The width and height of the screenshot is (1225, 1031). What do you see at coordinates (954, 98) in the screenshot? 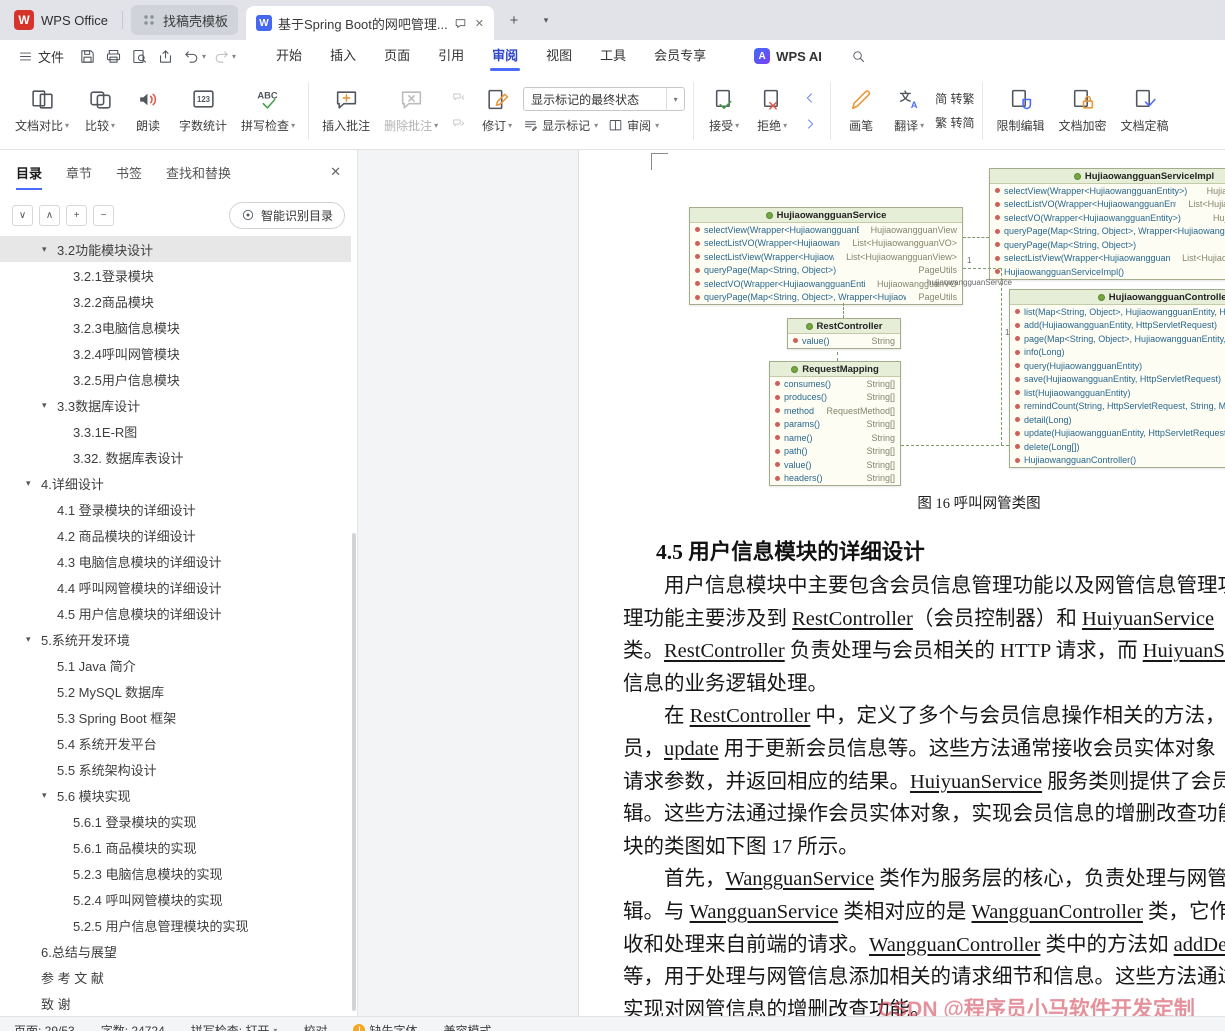
I see `ribbon-button-简 转繁: 简 转繁` at bounding box center [954, 98].